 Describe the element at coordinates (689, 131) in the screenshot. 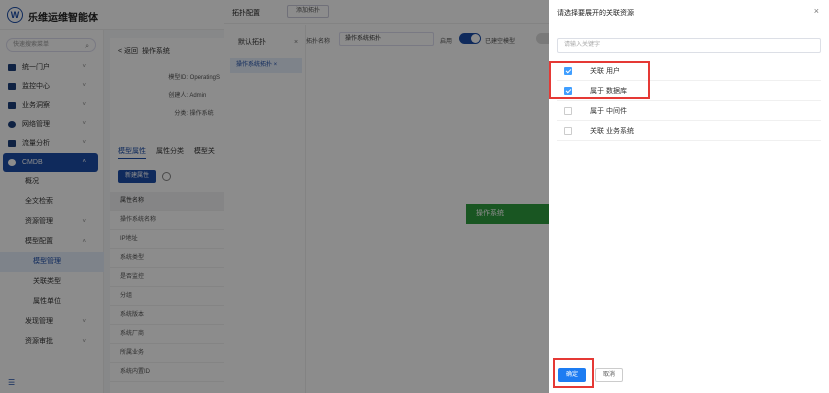

I see `list-item: 关联 业务系统` at that location.